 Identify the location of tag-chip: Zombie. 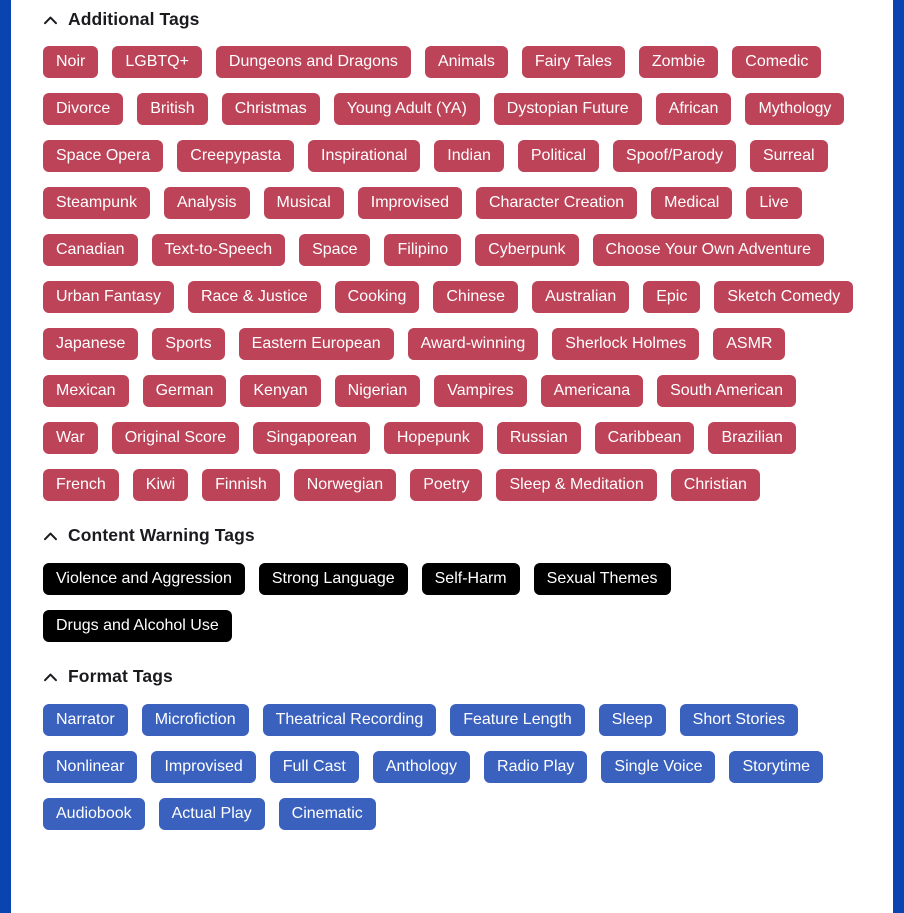
(678, 62).